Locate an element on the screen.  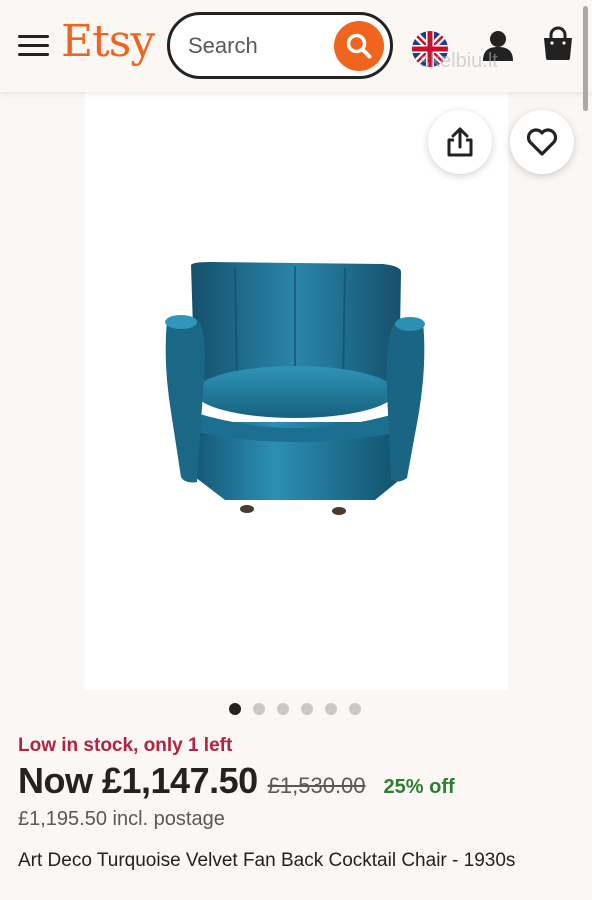
original-price: £1,530.00 is located at coordinates (316, 785).